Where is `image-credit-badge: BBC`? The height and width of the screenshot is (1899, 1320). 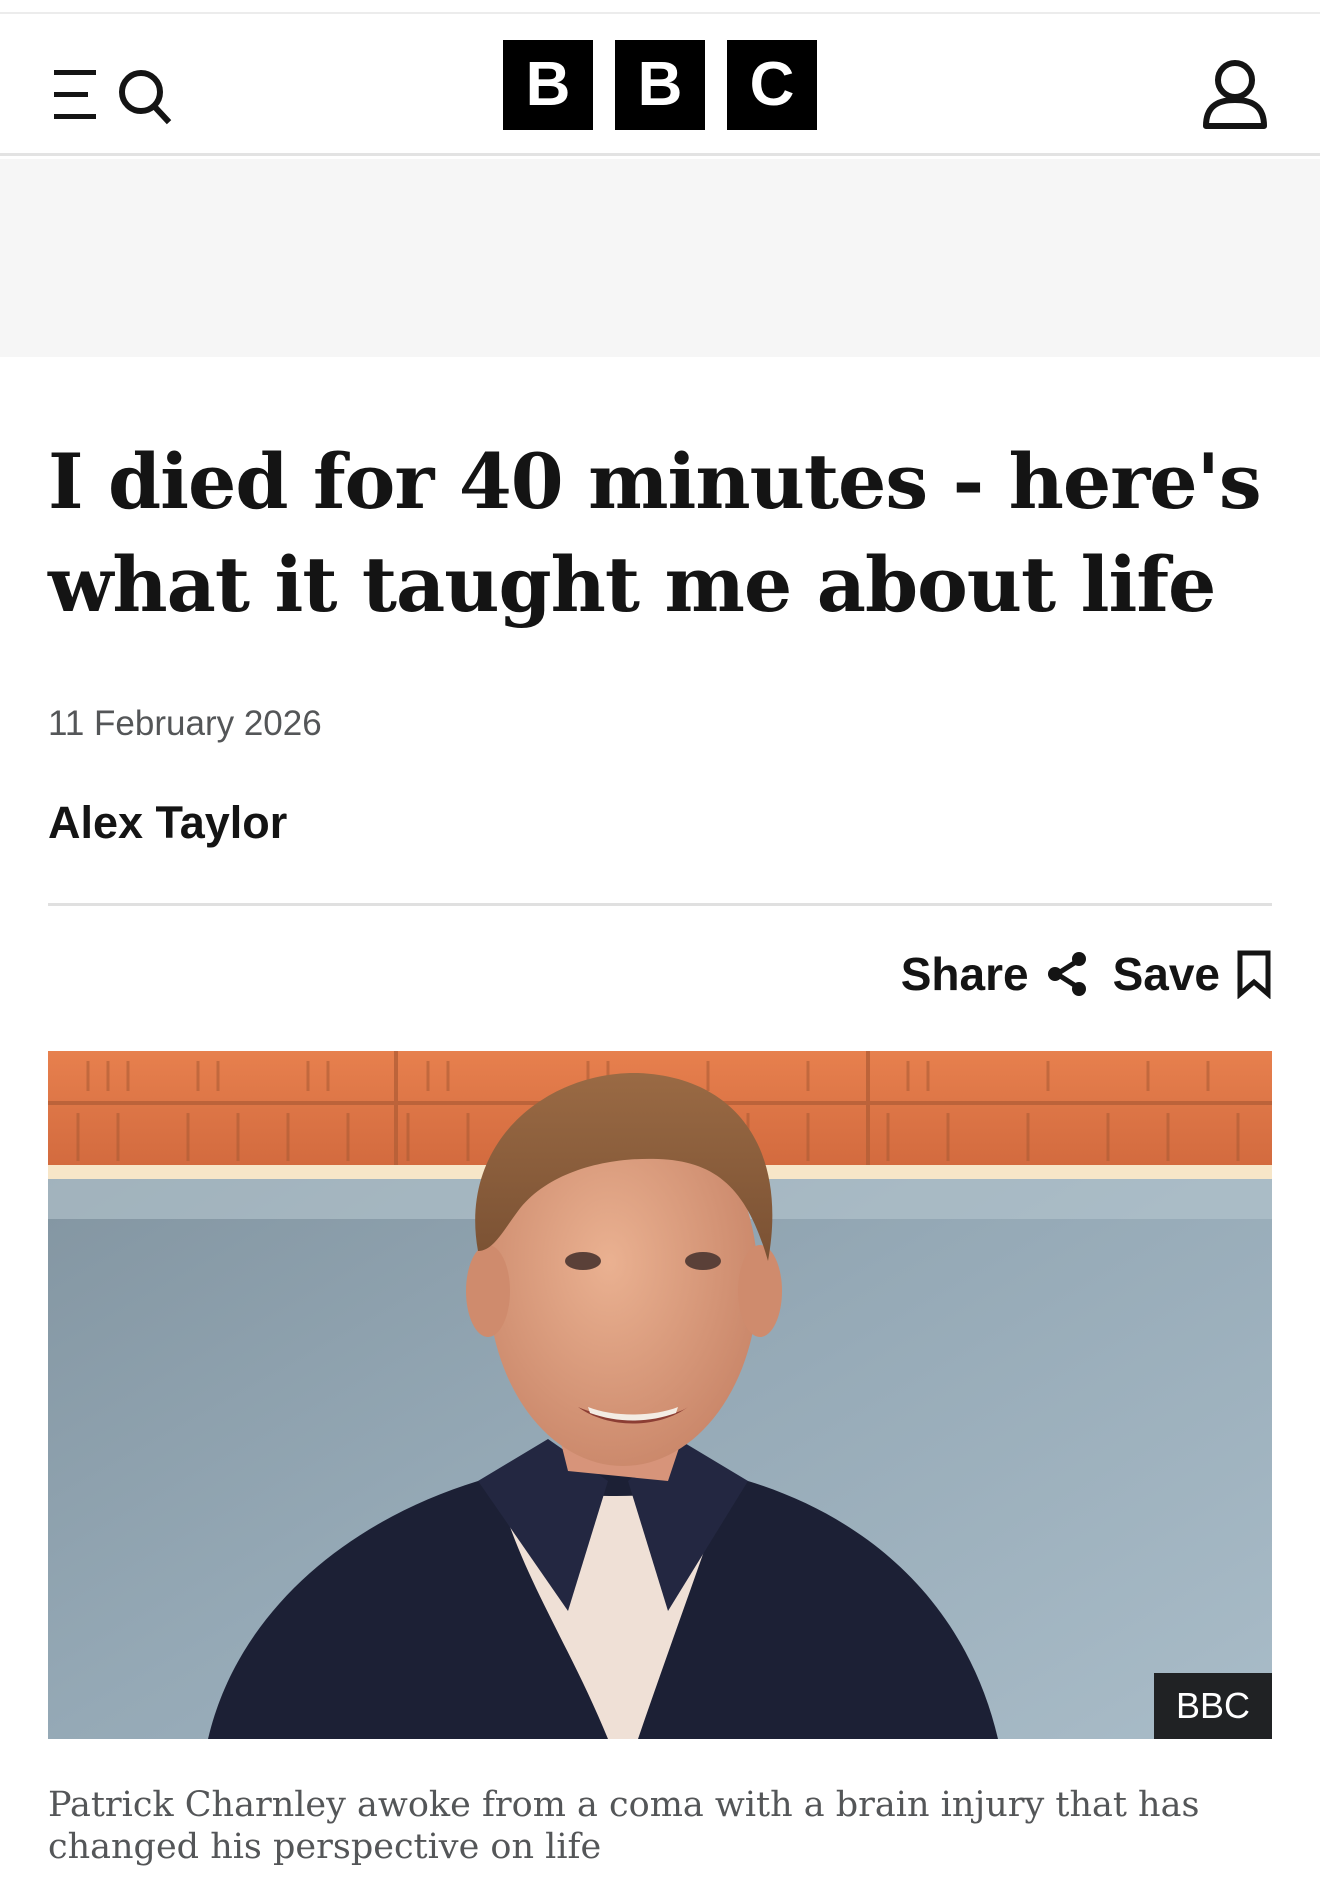 image-credit-badge: BBC is located at coordinates (1213, 1706).